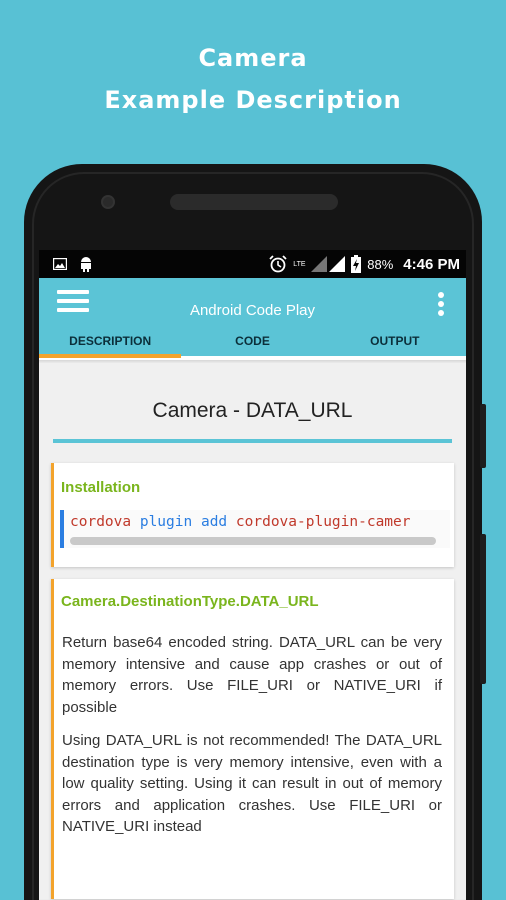  Describe the element at coordinates (431, 264) in the screenshot. I see `clock: 4:46 PM` at that location.